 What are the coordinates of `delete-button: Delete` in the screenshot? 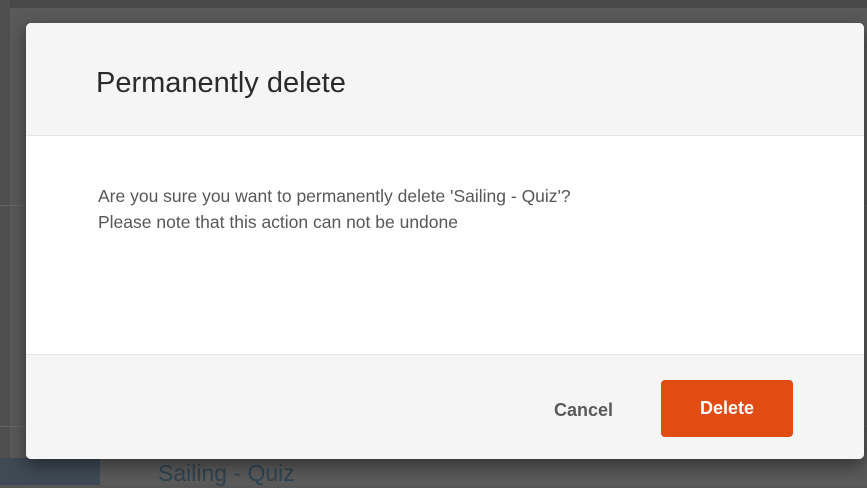 It's located at (727, 408).